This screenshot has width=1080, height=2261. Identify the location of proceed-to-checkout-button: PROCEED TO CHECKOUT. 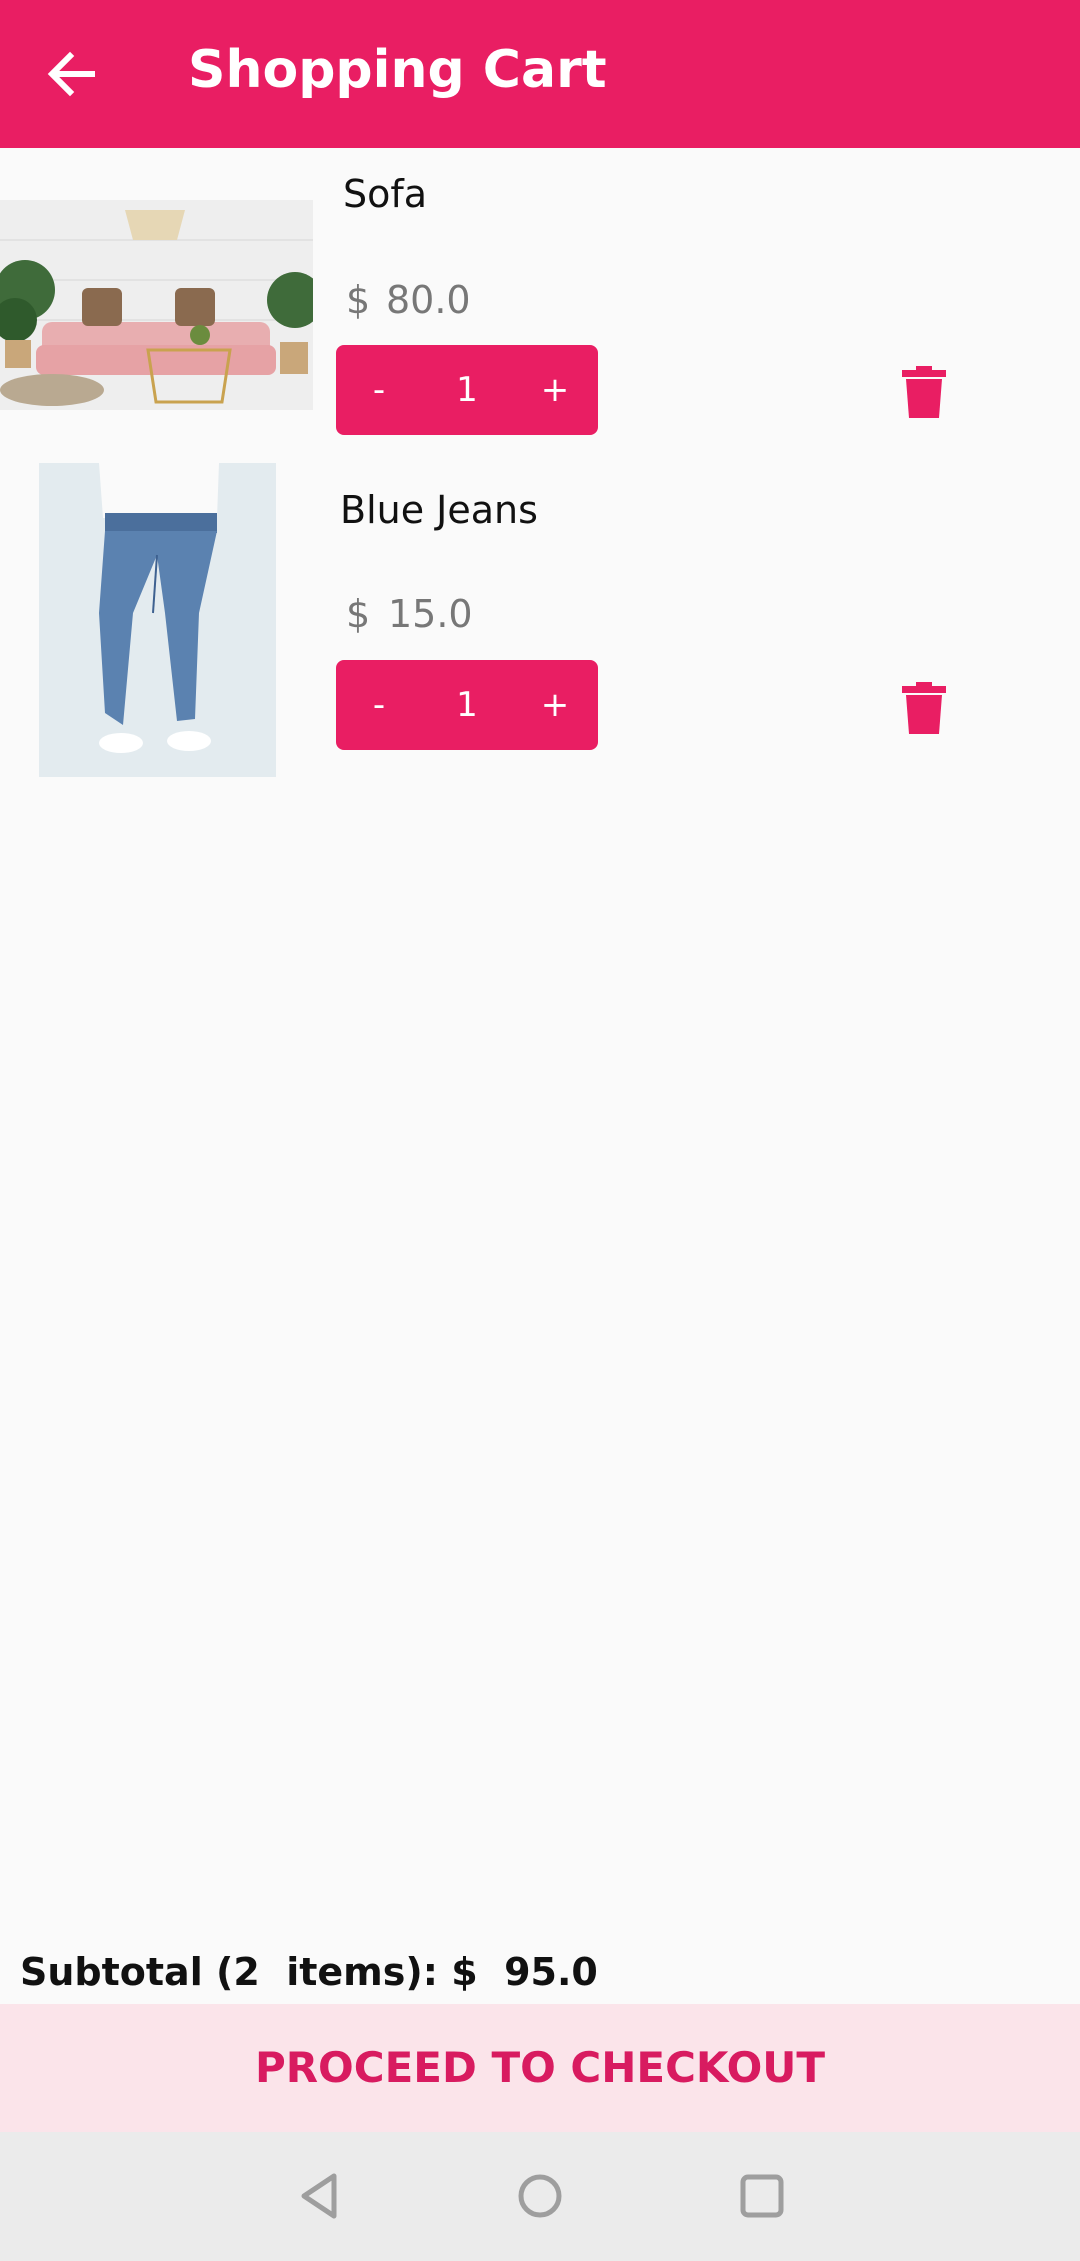
(540, 2068).